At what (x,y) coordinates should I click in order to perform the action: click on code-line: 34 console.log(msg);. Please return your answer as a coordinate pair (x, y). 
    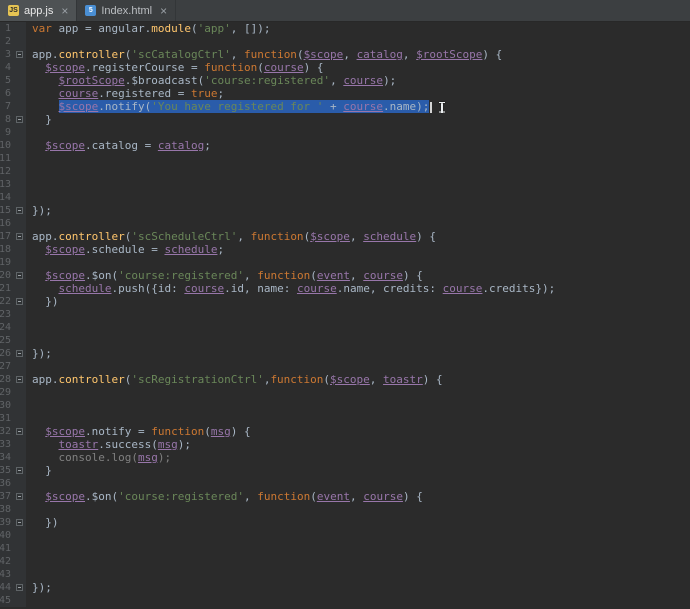
    Looking at the image, I should click on (345, 457).